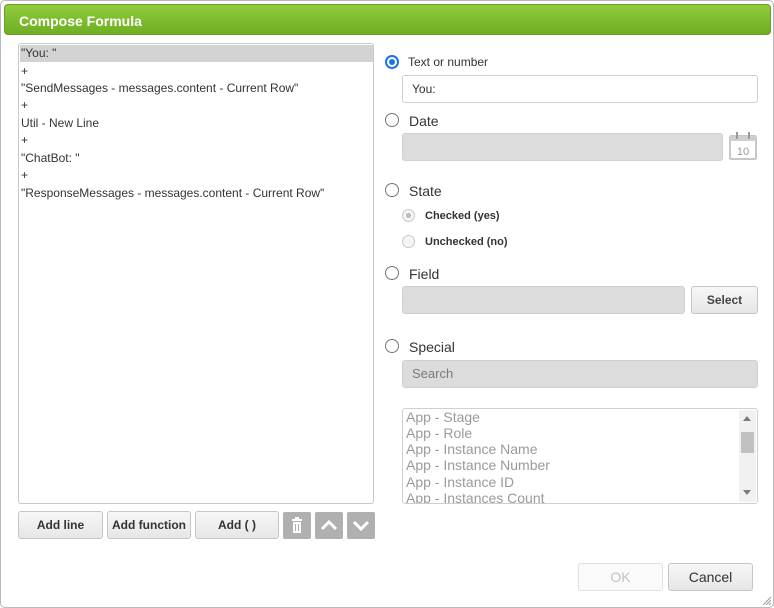 The image size is (774, 608). Describe the element at coordinates (392, 190) in the screenshot. I see `state-radio` at that location.